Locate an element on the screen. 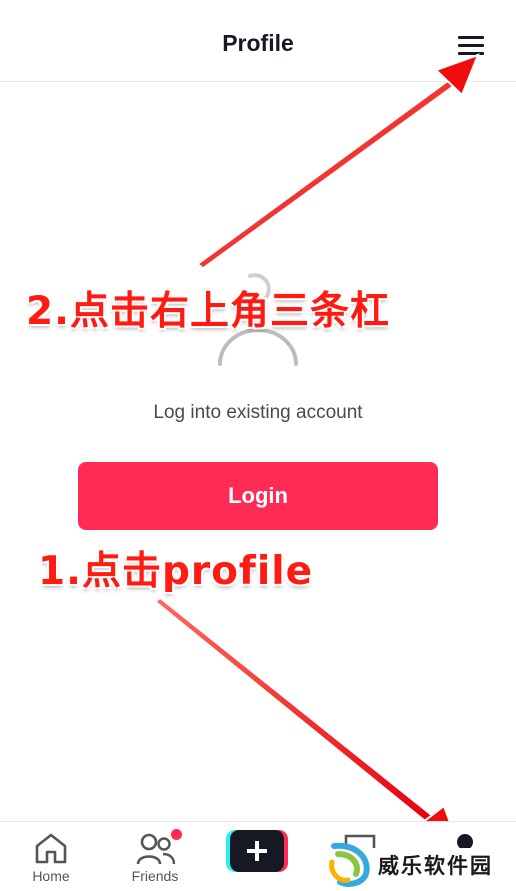 This screenshot has width=516, height=891. watermark: 威乐软件园 is located at coordinates (420, 863).